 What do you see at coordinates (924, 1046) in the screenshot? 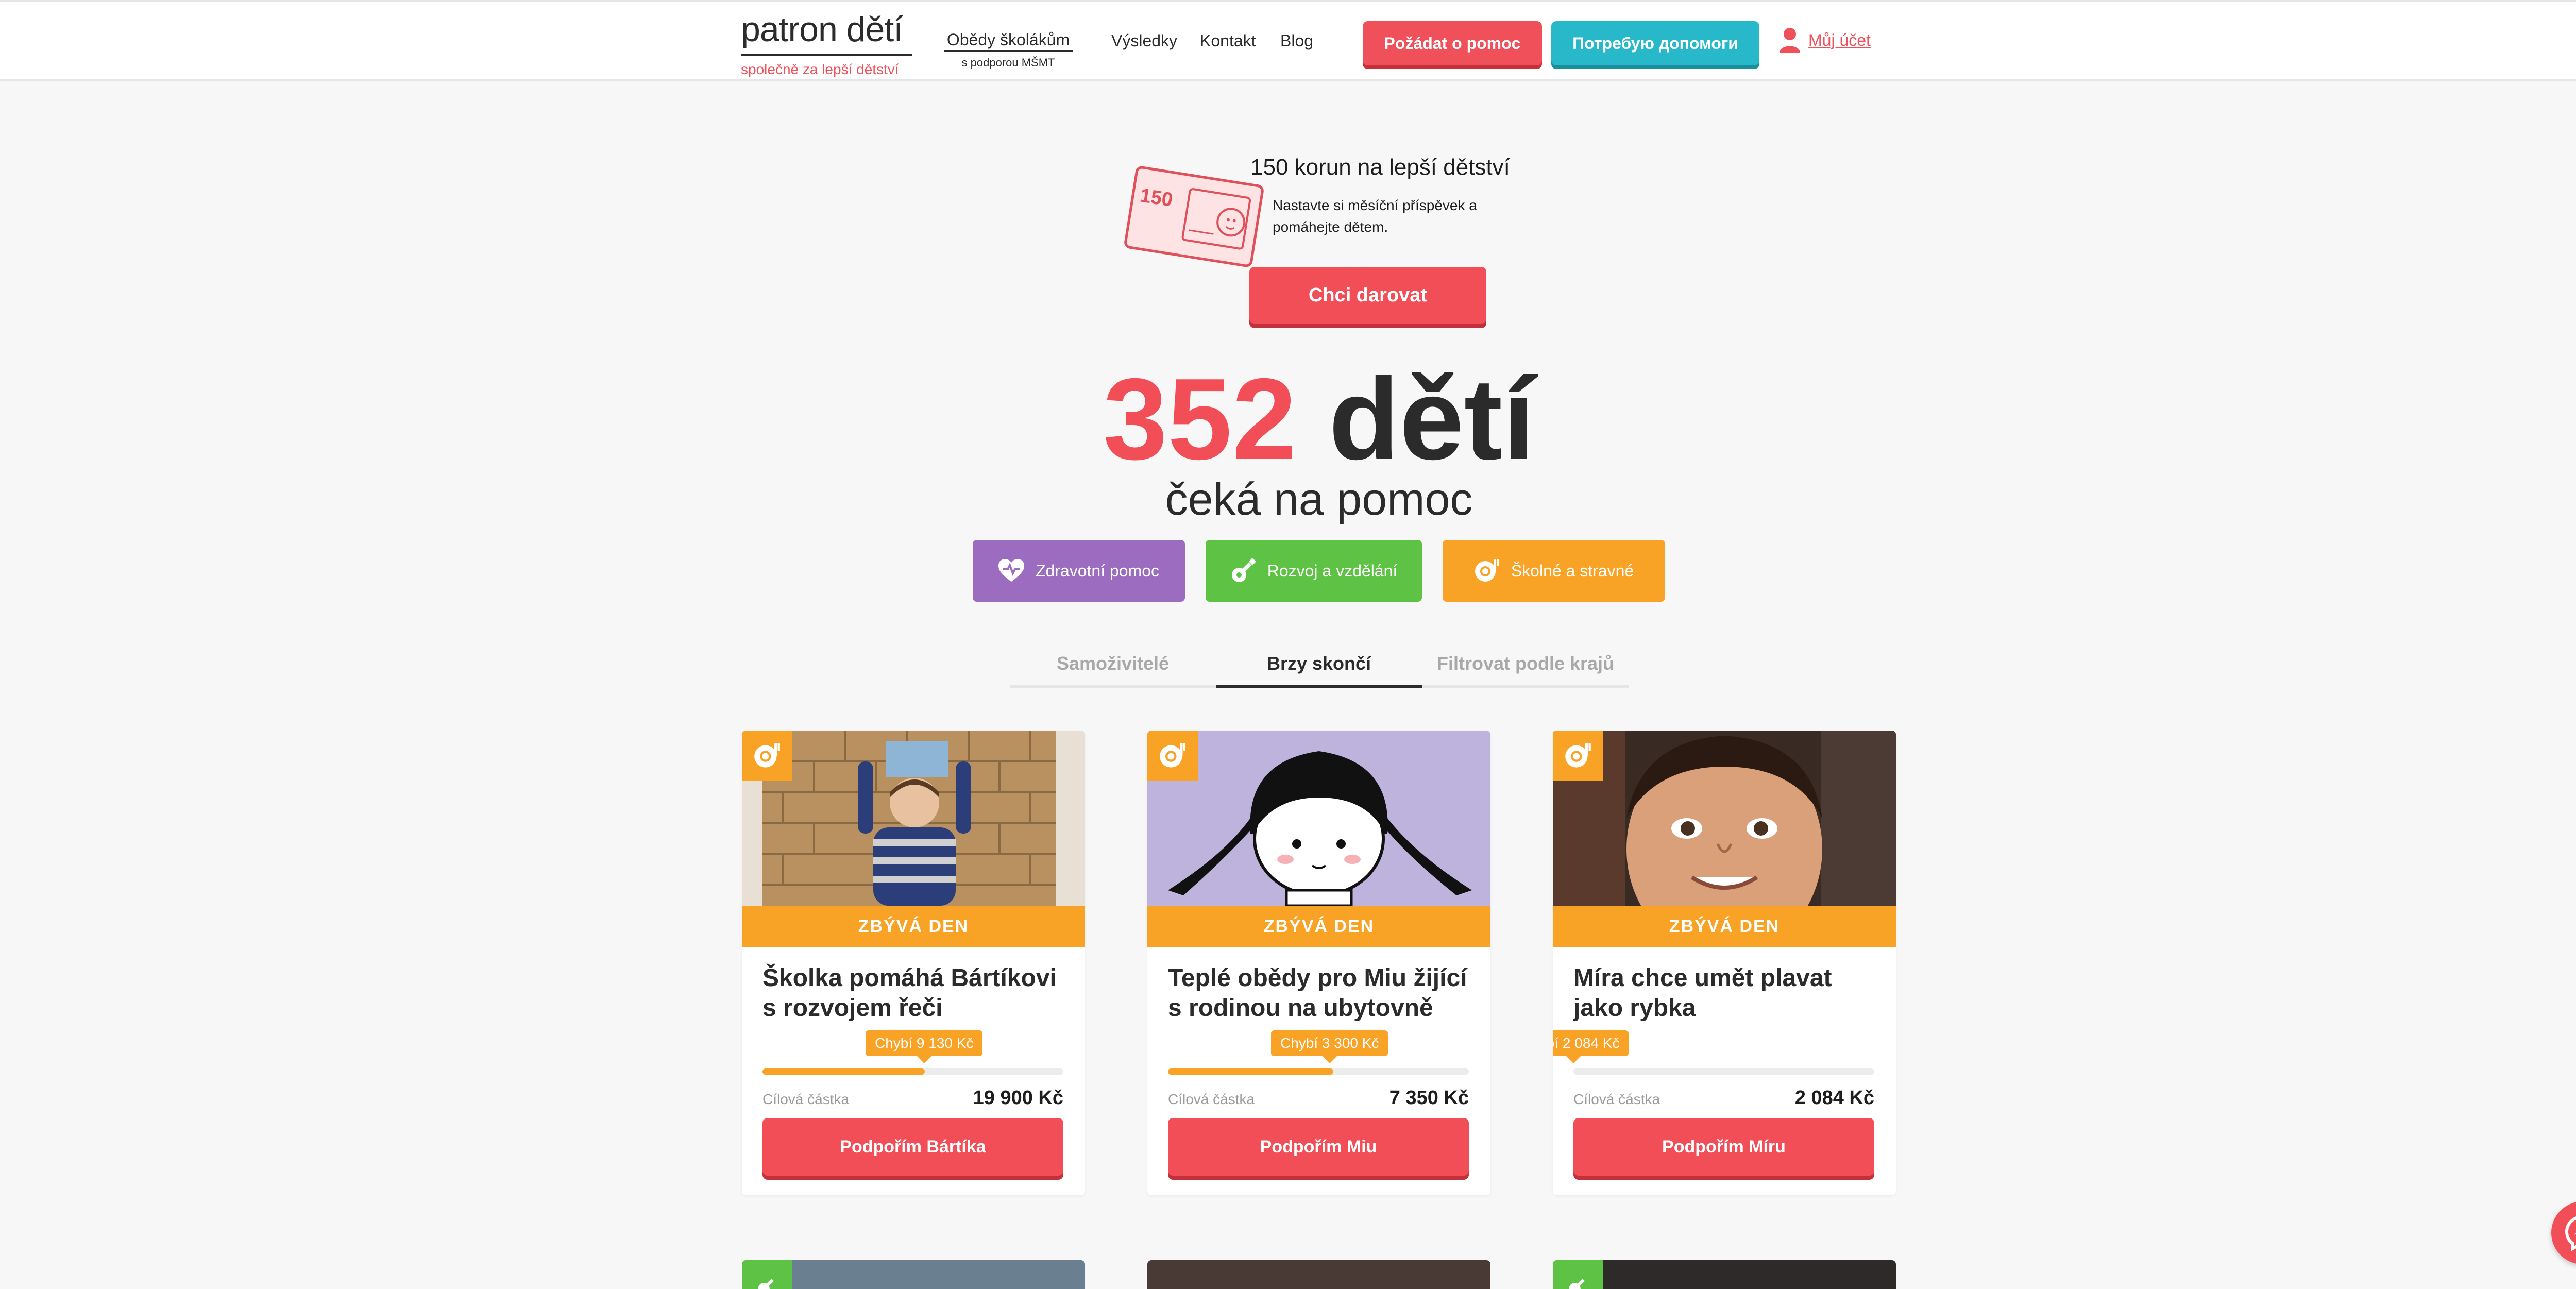
I see `missing-amount-tooltip: Chybí 9 130 Kč` at bounding box center [924, 1046].